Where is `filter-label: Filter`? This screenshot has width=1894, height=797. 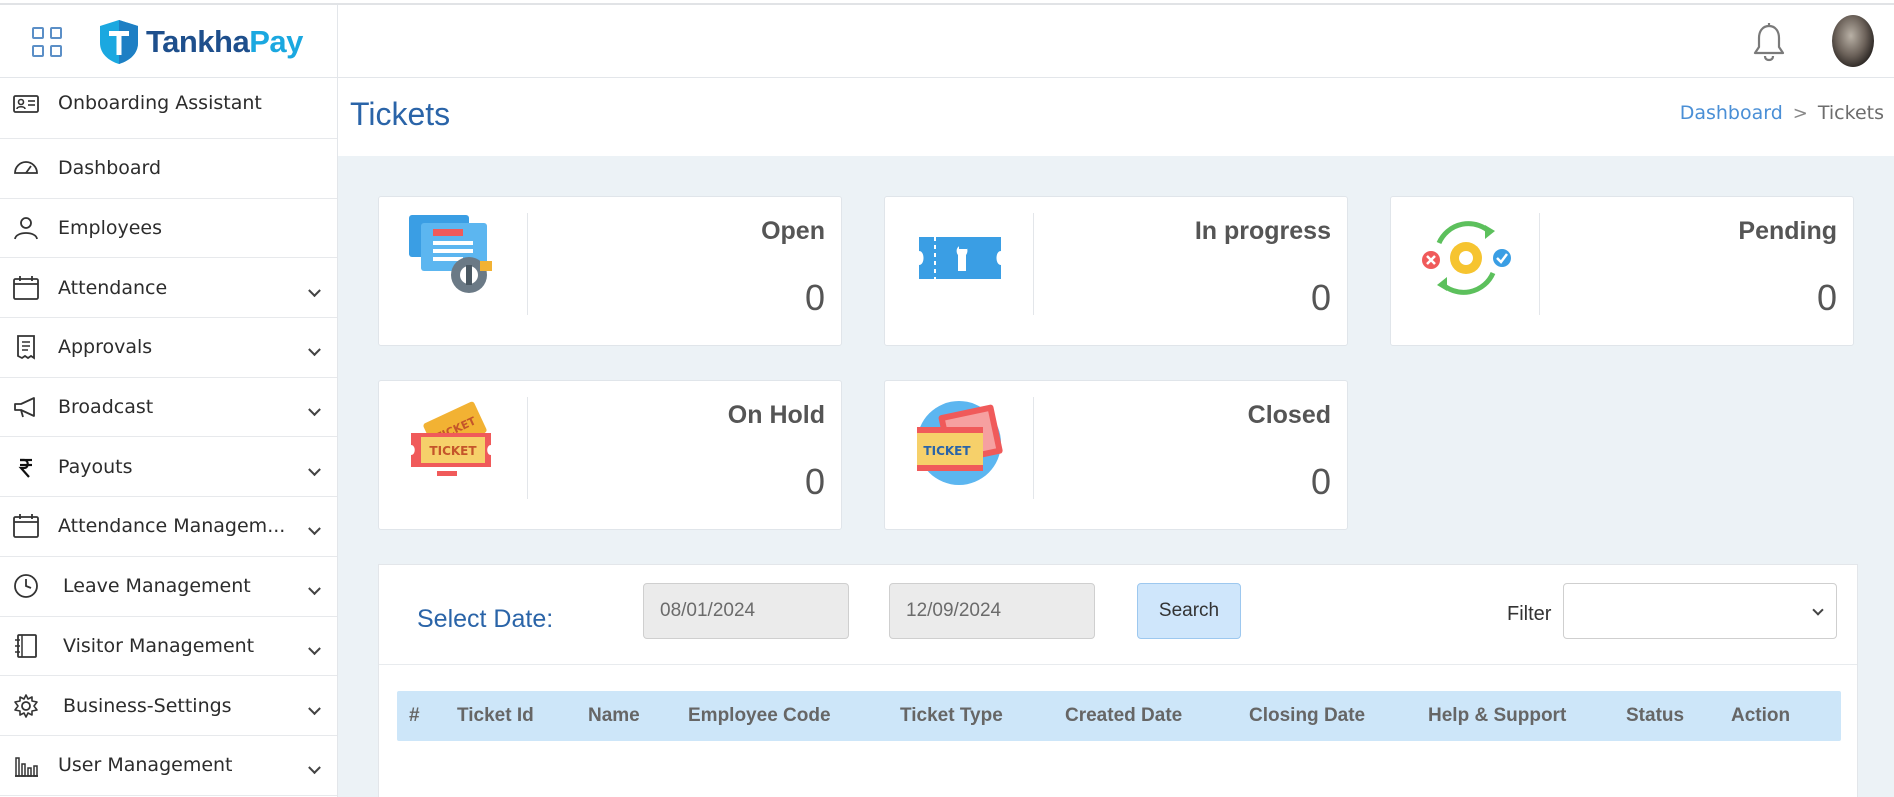 filter-label: Filter is located at coordinates (1529, 614).